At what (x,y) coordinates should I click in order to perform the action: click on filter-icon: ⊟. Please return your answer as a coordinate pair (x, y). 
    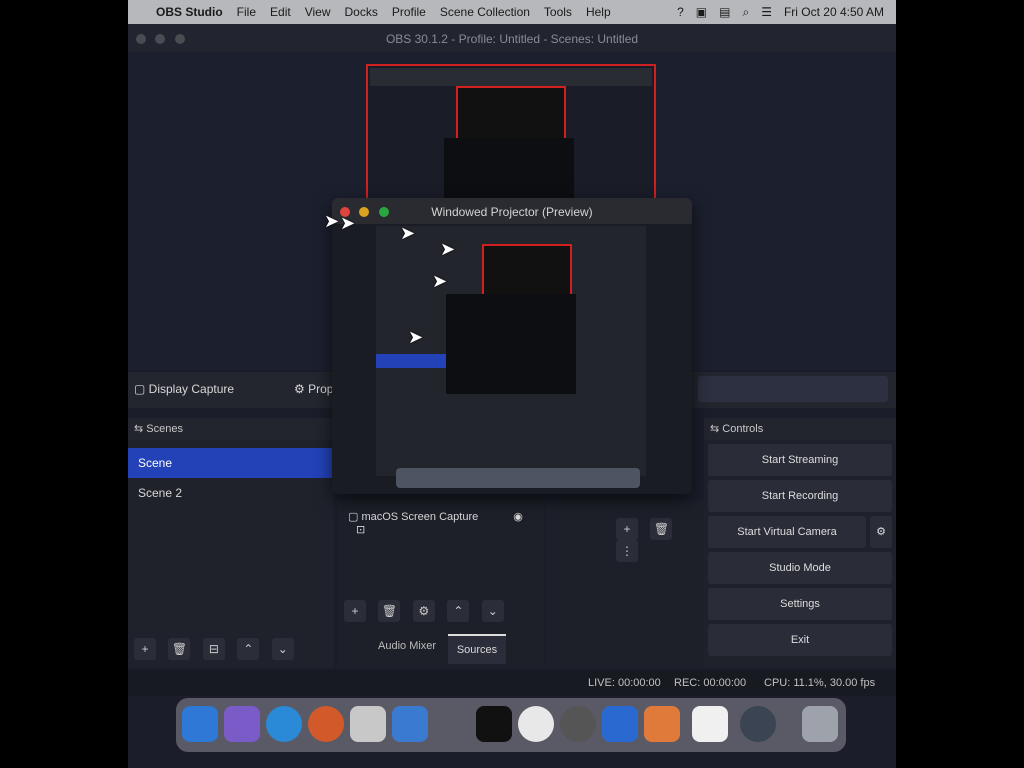
    Looking at the image, I should click on (213, 649).